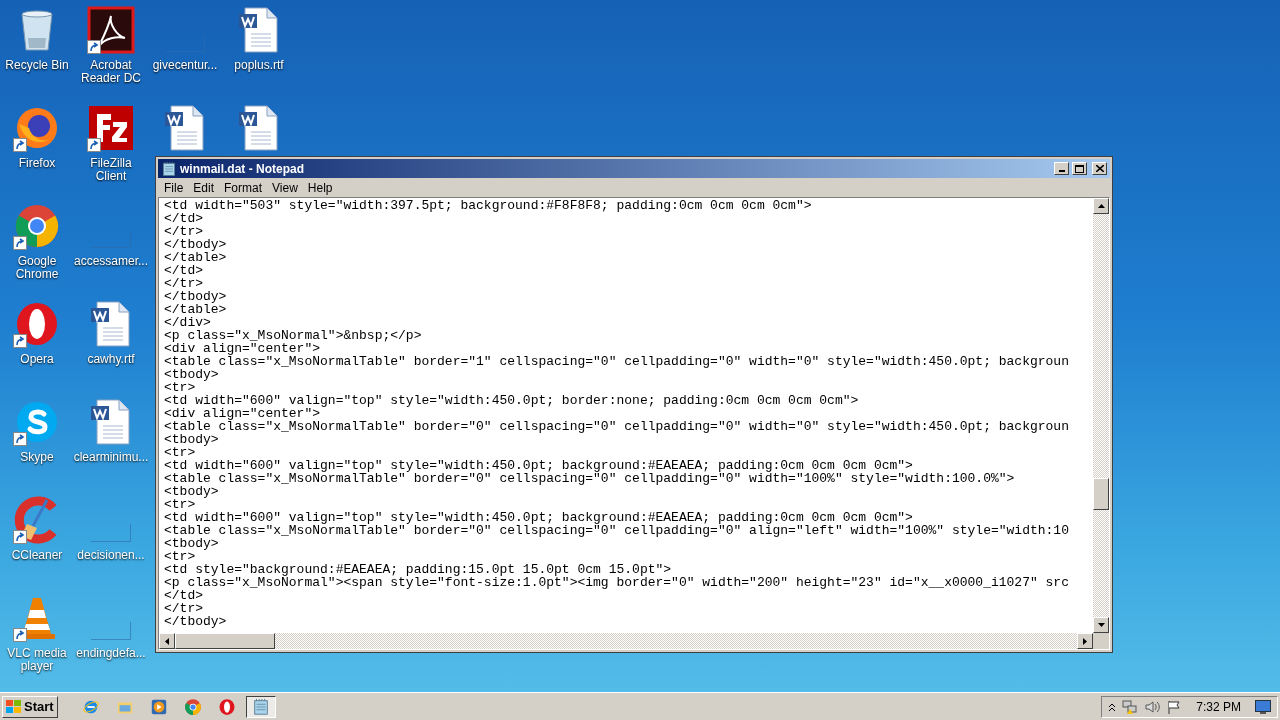  Describe the element at coordinates (1263, 706) in the screenshot. I see `show-desktop-icon` at that location.